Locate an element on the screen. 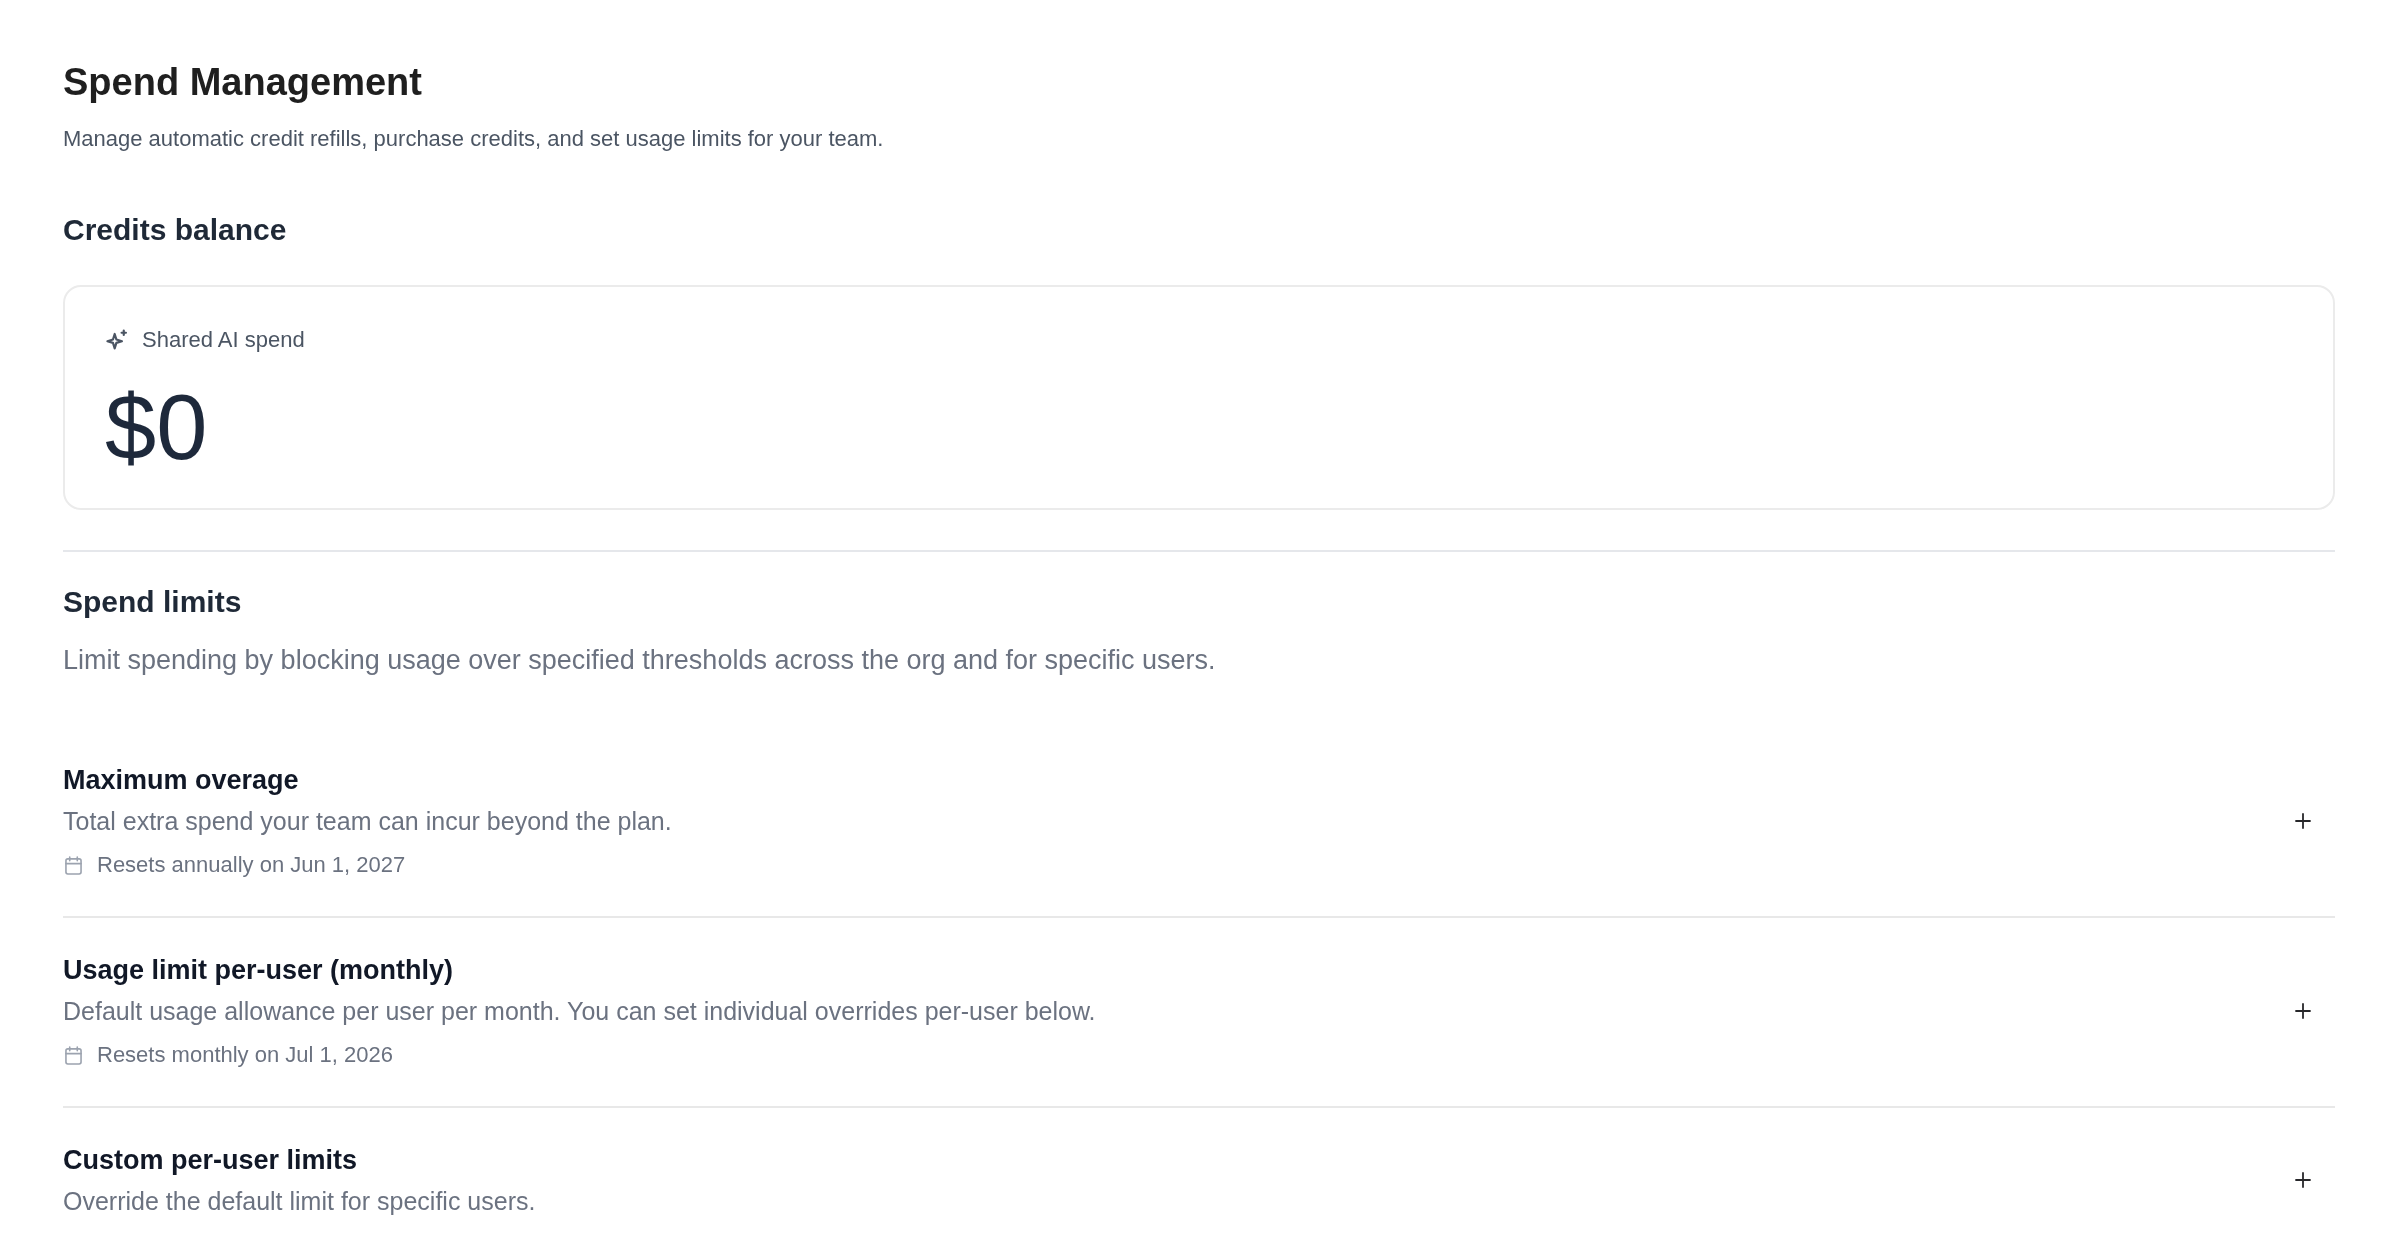 The image size is (2399, 1250). limit-description: Default usage allowance per user per month. You can set individual overrides per-user below. is located at coordinates (579, 1011).